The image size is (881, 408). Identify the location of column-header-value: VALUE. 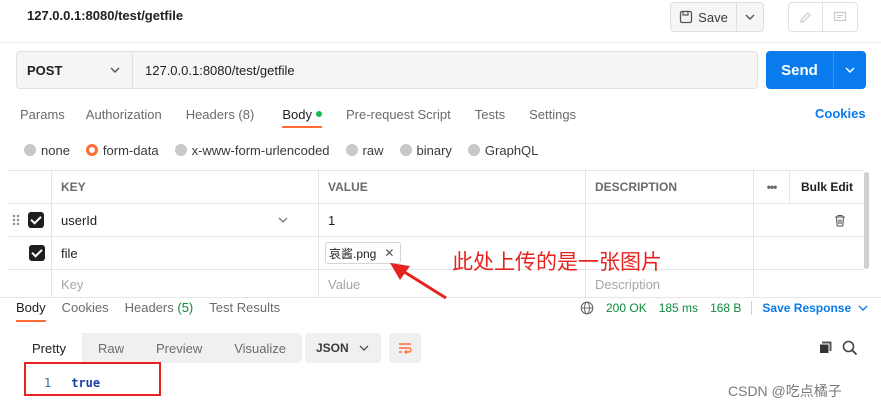
(452, 187).